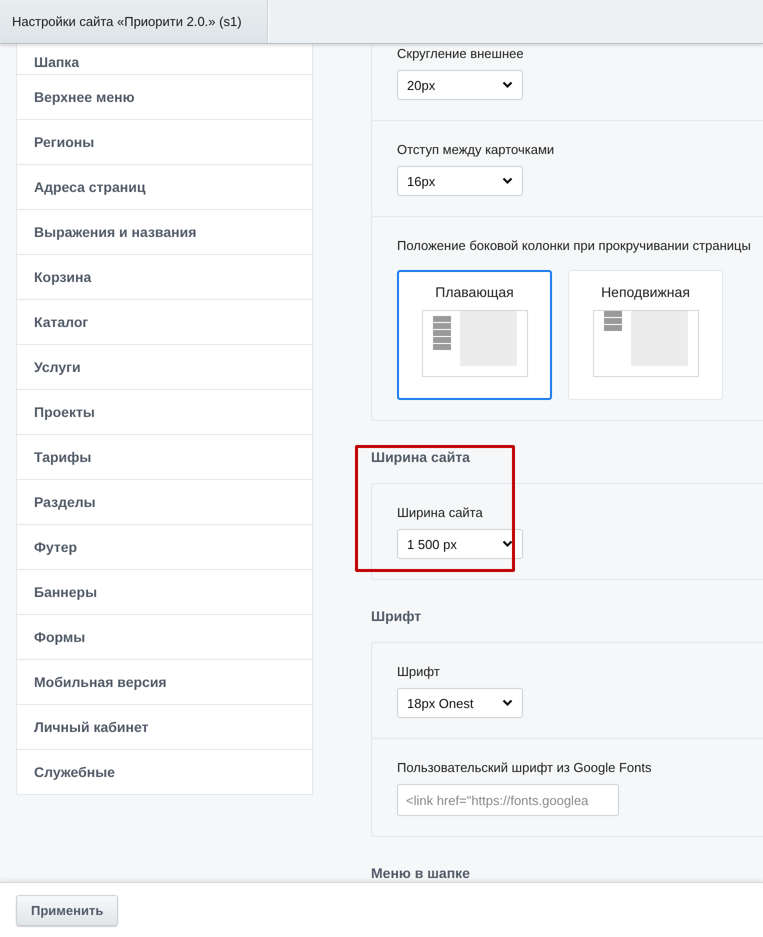 Image resolution: width=763 pixels, height=937 pixels. What do you see at coordinates (460, 54) in the screenshot?
I see `field-label: Скругление внешнее` at bounding box center [460, 54].